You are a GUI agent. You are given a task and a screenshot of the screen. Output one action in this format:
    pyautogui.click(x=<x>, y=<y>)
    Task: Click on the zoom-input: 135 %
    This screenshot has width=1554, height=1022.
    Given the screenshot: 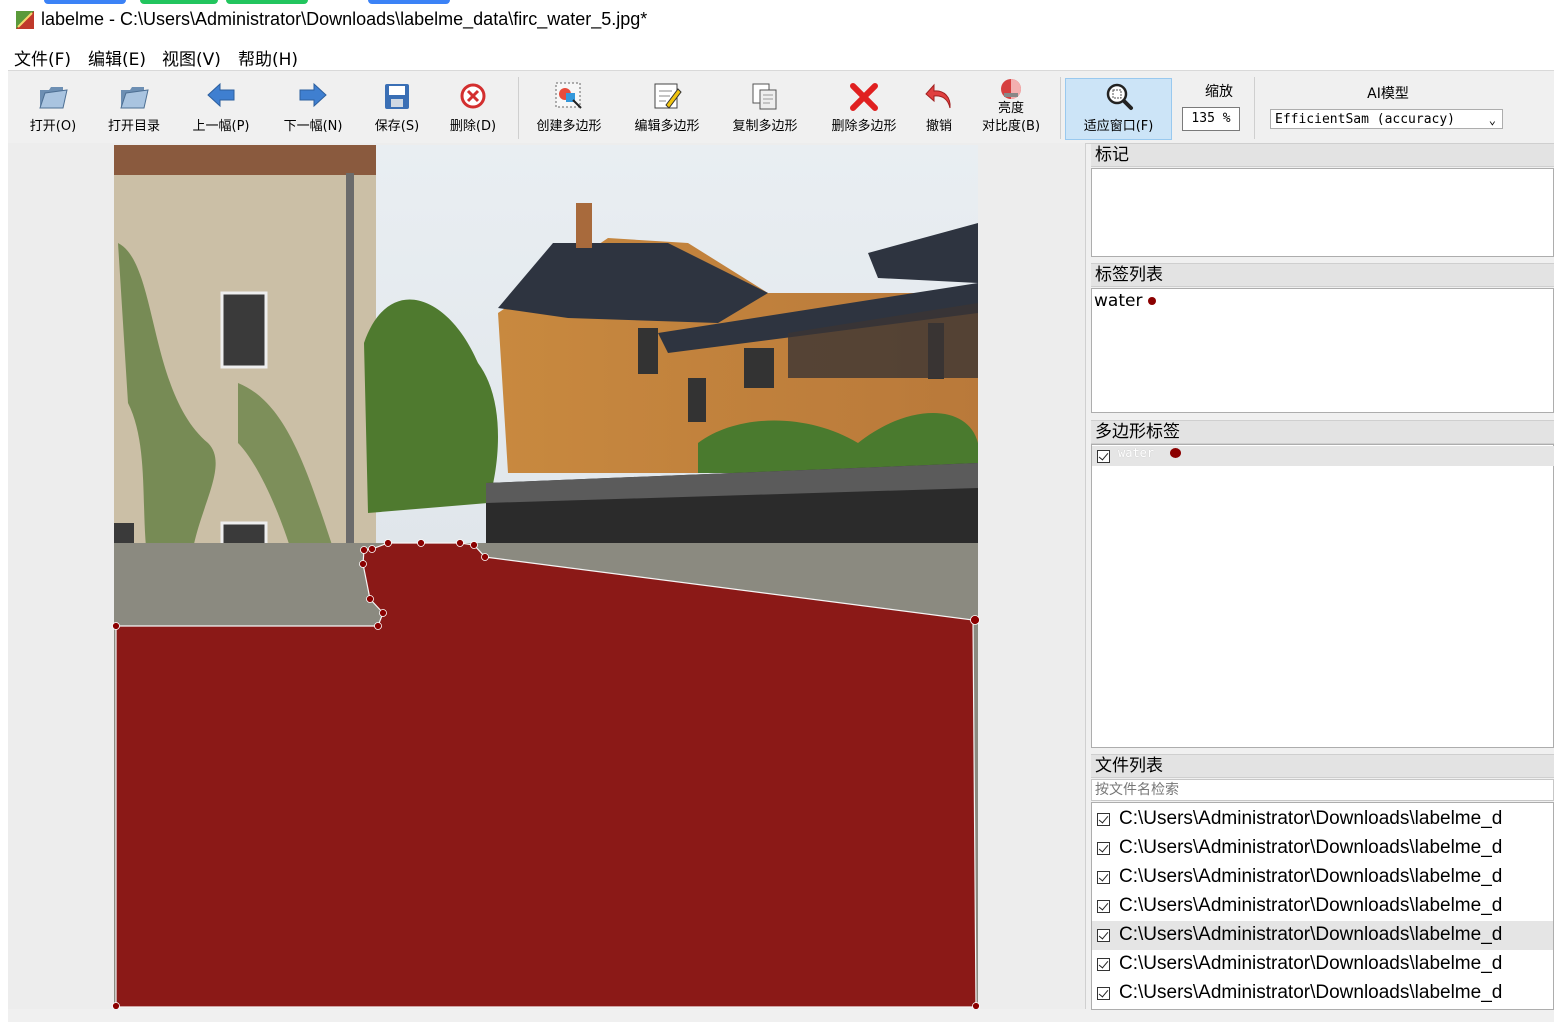 What is the action you would take?
    pyautogui.click(x=1211, y=119)
    